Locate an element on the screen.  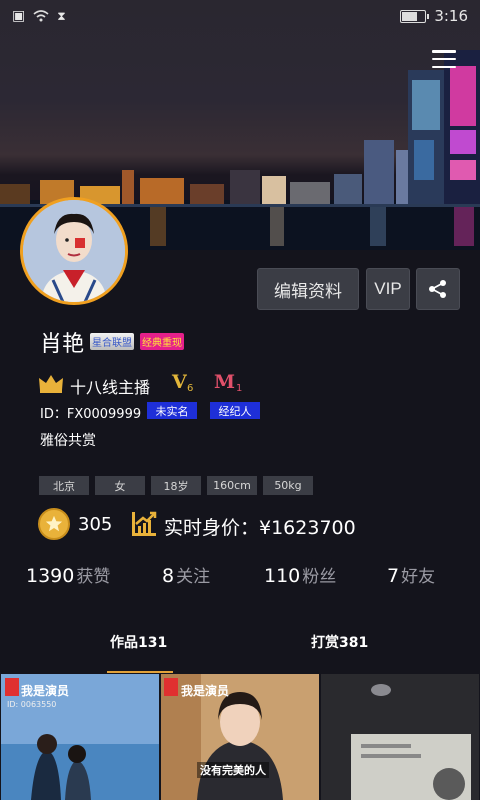
gender-tag: 女 is located at coordinates (120, 485).